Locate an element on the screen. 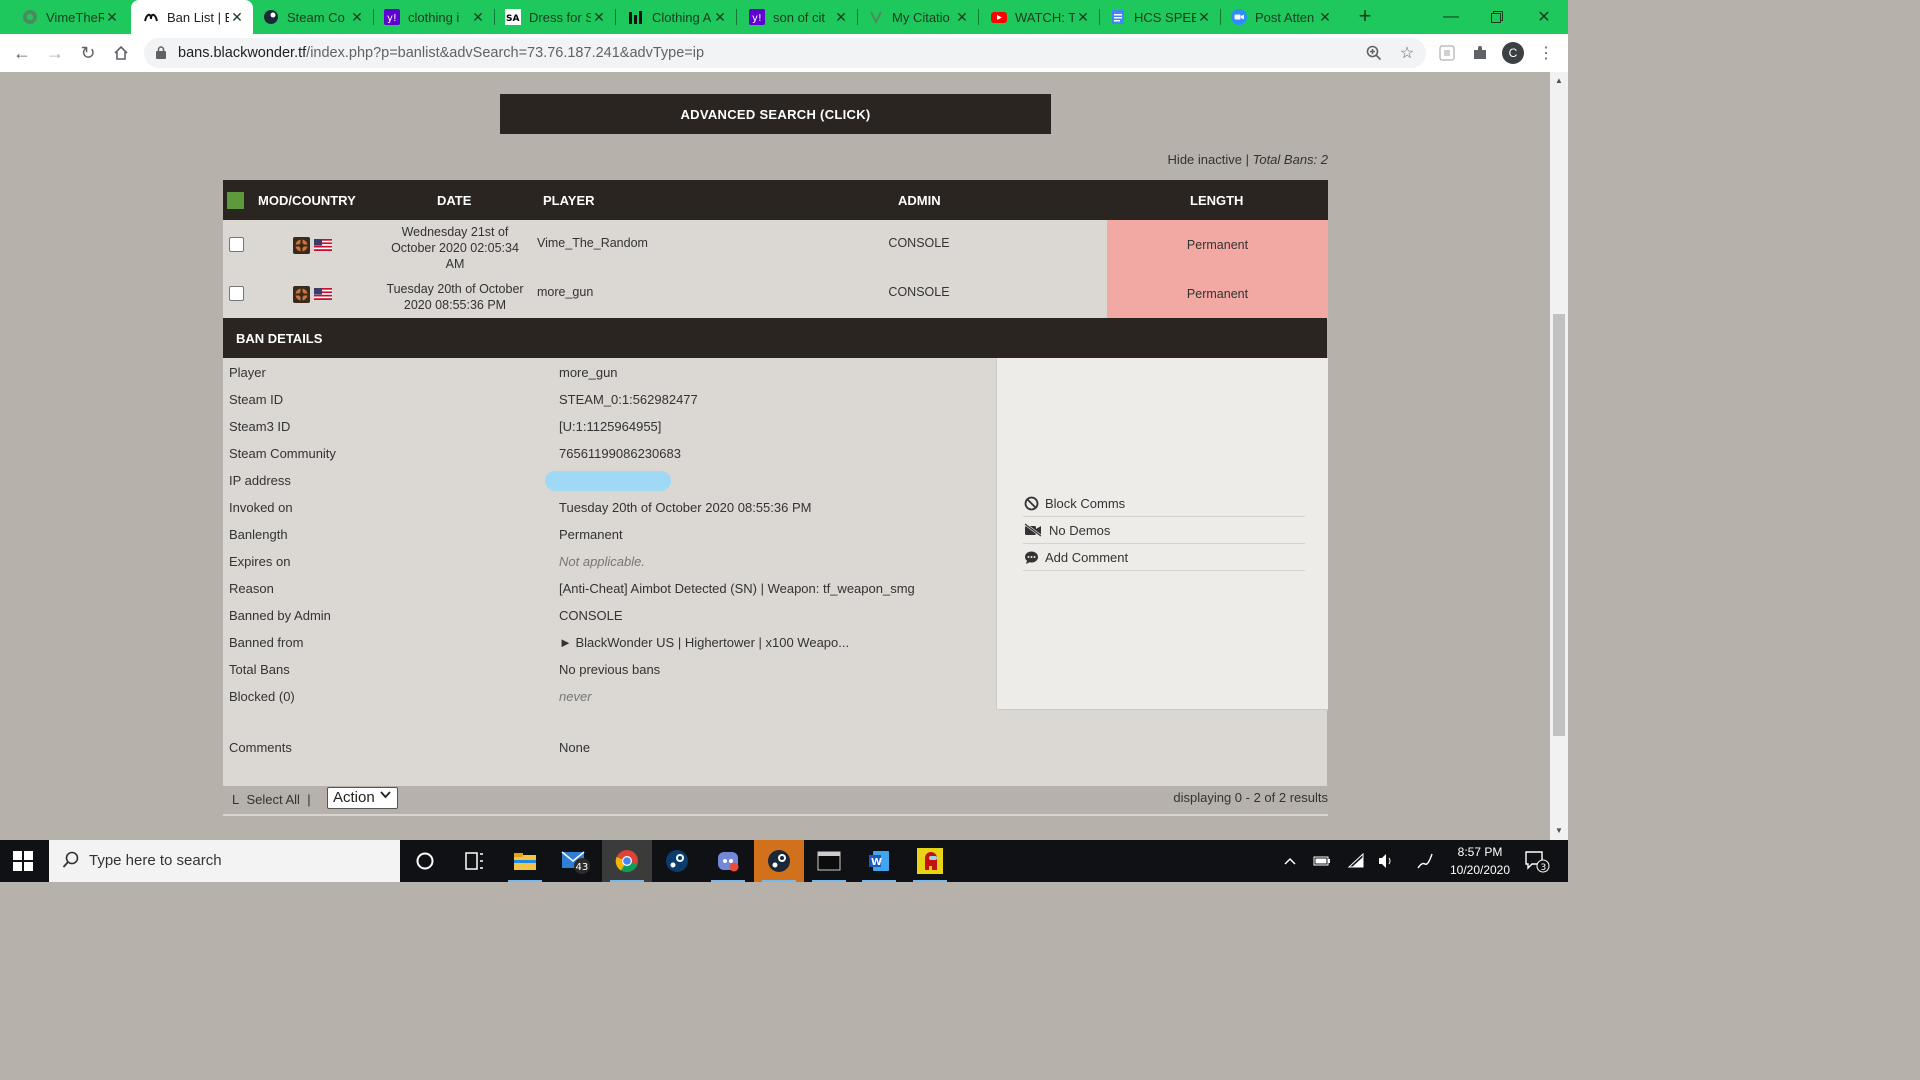 Image resolution: width=1920 pixels, height=1080 pixels. tab-4: y! clothing i ✕ is located at coordinates (434, 17).